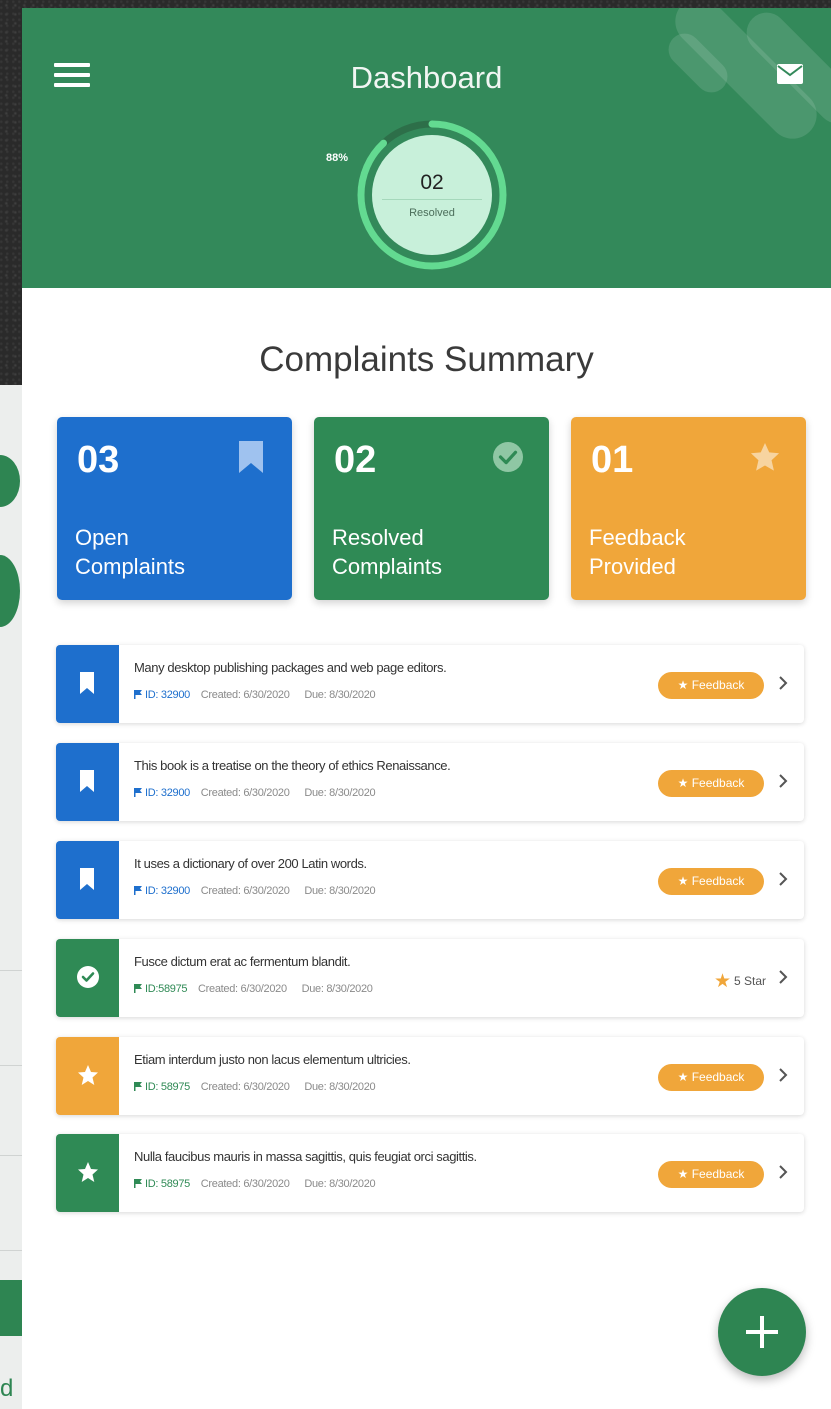 Image resolution: width=831 pixels, height=1409 pixels. What do you see at coordinates (337, 158) in the screenshot?
I see `resolved-percent: 88%` at bounding box center [337, 158].